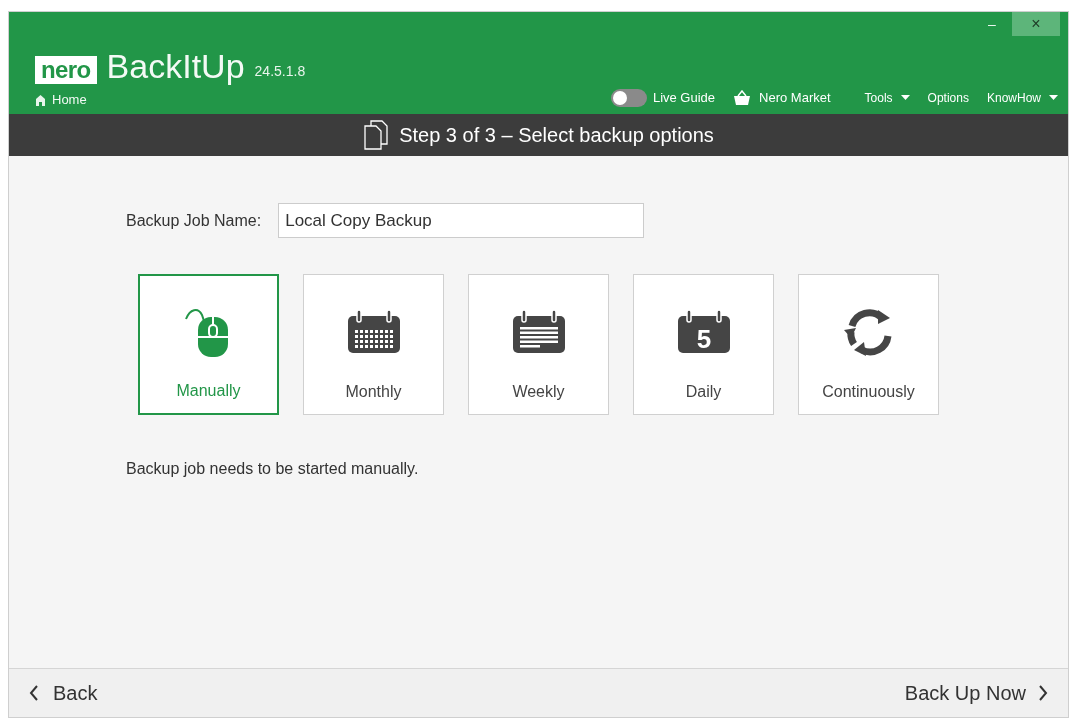 This screenshot has width=1076, height=723. What do you see at coordinates (1043, 693) in the screenshot?
I see `chevron-right-icon` at bounding box center [1043, 693].